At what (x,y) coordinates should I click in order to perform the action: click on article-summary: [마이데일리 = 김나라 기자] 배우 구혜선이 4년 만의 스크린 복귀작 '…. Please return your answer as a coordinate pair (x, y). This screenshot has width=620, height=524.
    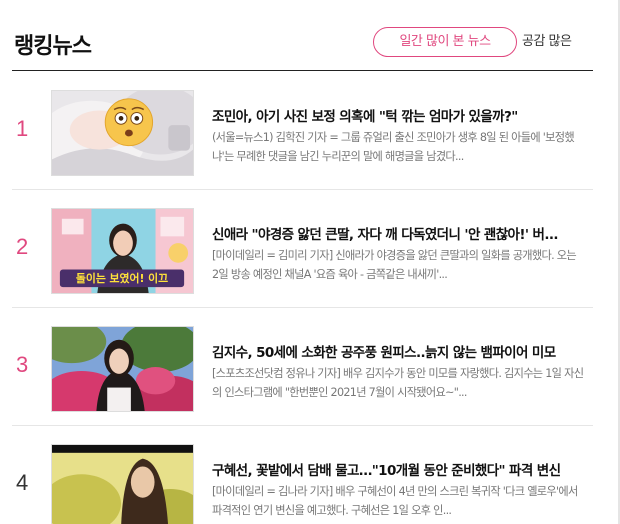
    Looking at the image, I should click on (398, 501).